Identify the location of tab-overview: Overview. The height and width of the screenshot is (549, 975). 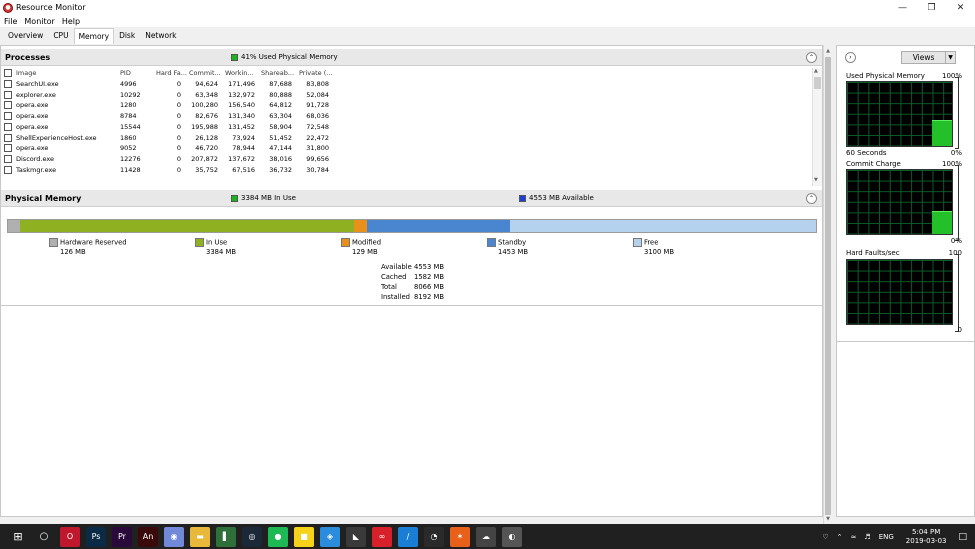
(25, 36).